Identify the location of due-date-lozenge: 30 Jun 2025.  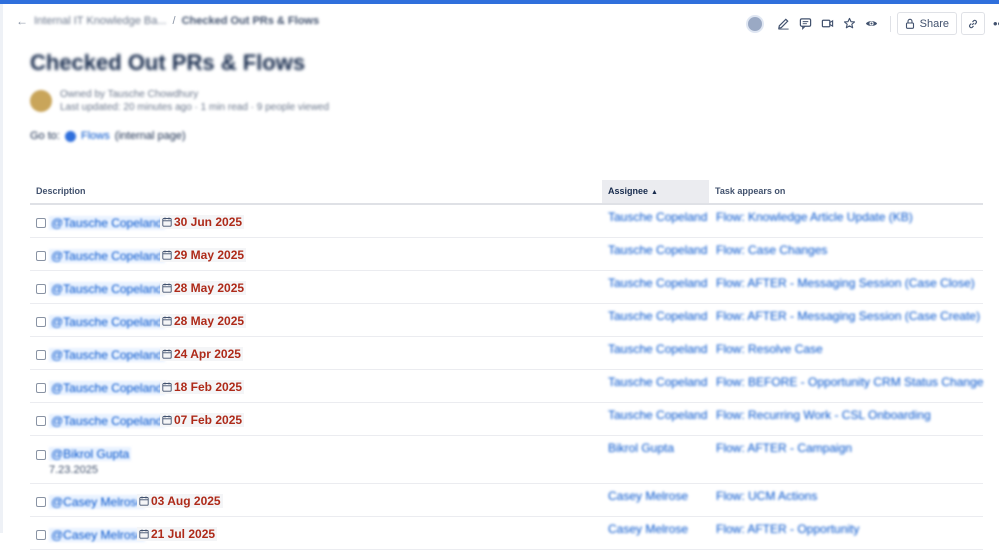
(202, 222).